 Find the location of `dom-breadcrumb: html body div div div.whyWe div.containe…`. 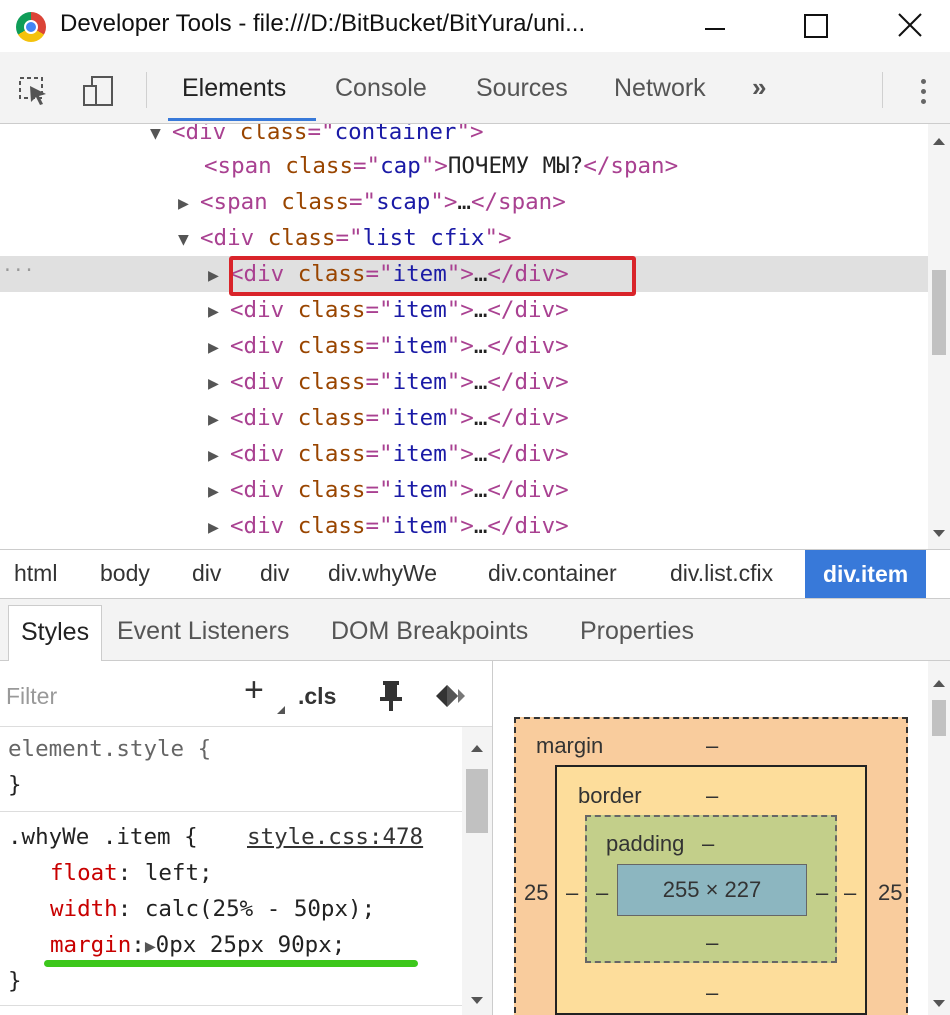

dom-breadcrumb: html body div div div.whyWe div.containe… is located at coordinates (475, 574).